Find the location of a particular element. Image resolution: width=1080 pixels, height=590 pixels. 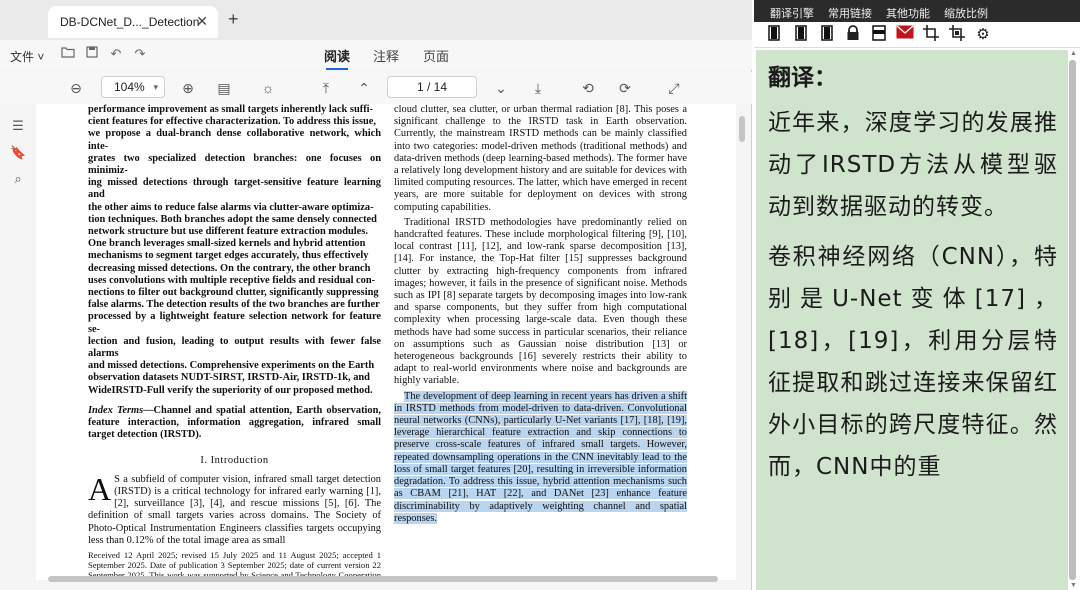

horizontal-scrollbar is located at coordinates (386, 579).